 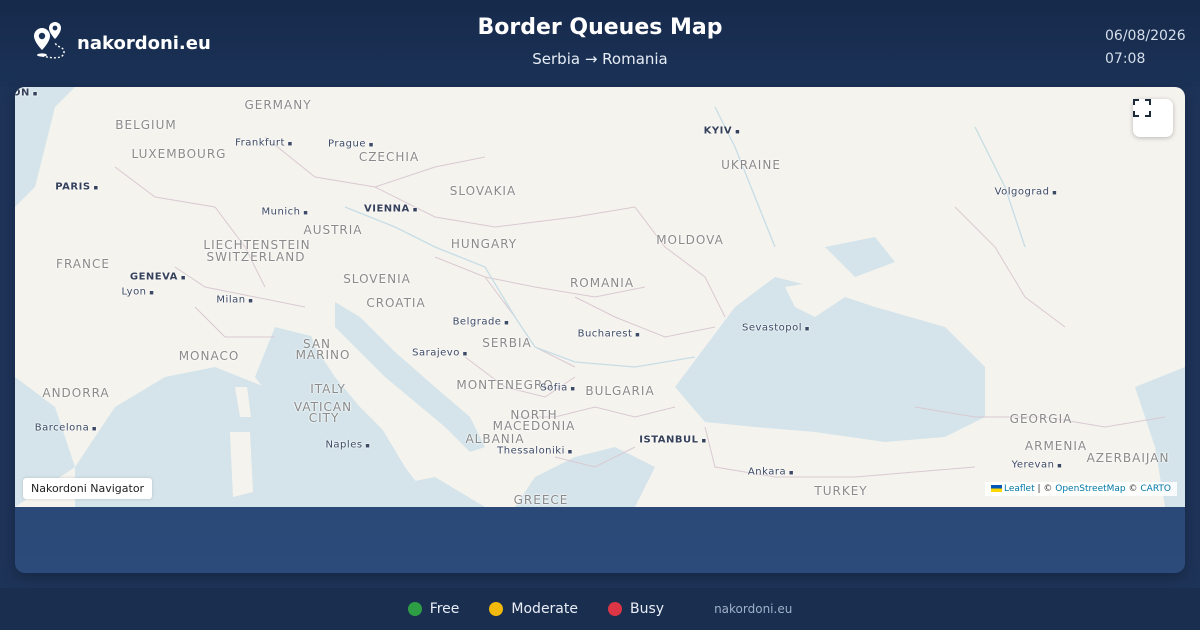 I want to click on label-istanbul: ISTANBUL, so click(x=672, y=440).